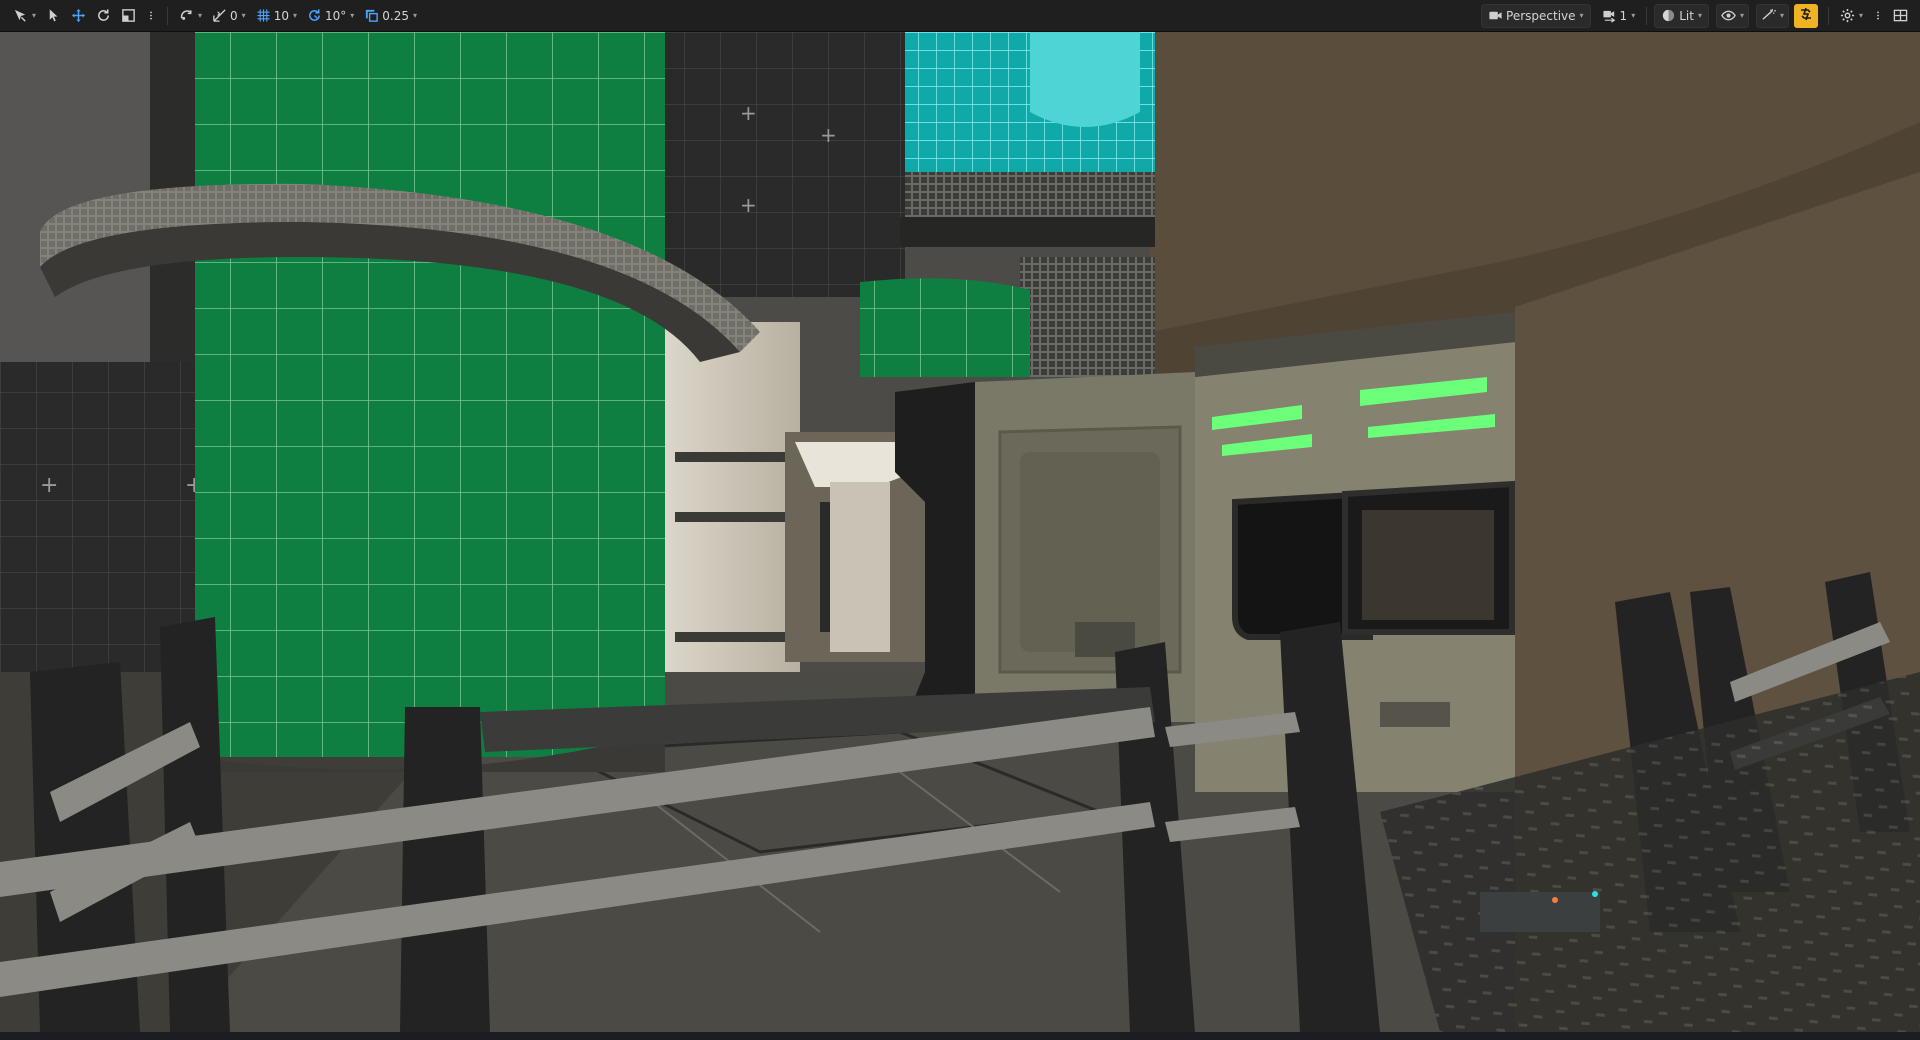 This screenshot has width=1920, height=1040. I want to click on show-flags-dropdown: ▾, so click(1732, 15).